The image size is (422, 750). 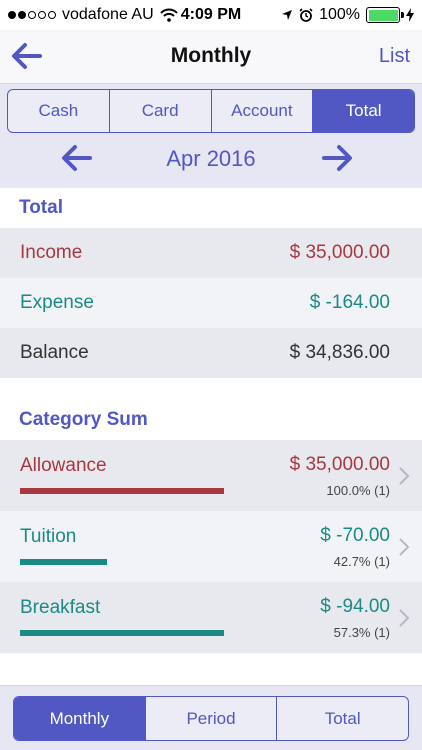 What do you see at coordinates (363, 111) in the screenshot?
I see `tab-total: Total` at bounding box center [363, 111].